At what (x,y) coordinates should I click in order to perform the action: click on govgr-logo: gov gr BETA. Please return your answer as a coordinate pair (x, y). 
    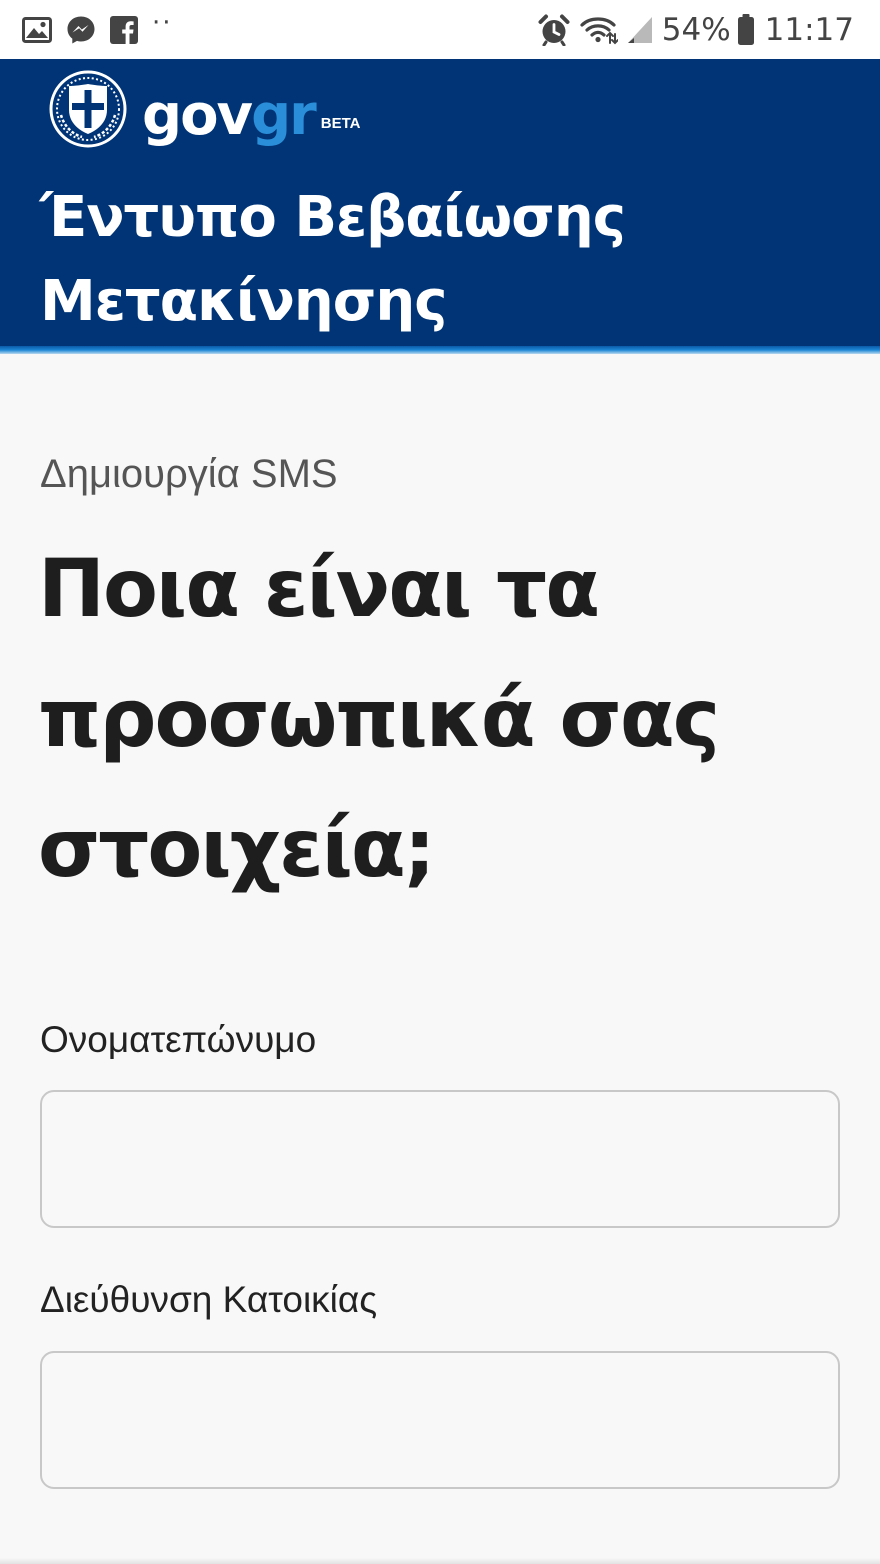
    Looking at the image, I should click on (204, 109).